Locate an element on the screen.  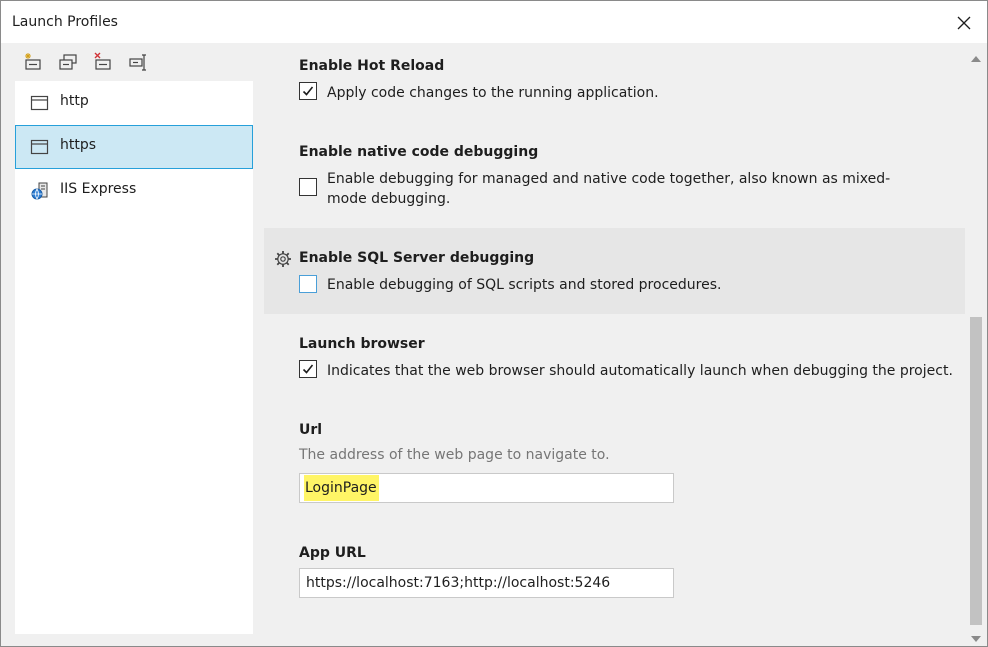
title-bar: Launch Profiles is located at coordinates (494, 22).